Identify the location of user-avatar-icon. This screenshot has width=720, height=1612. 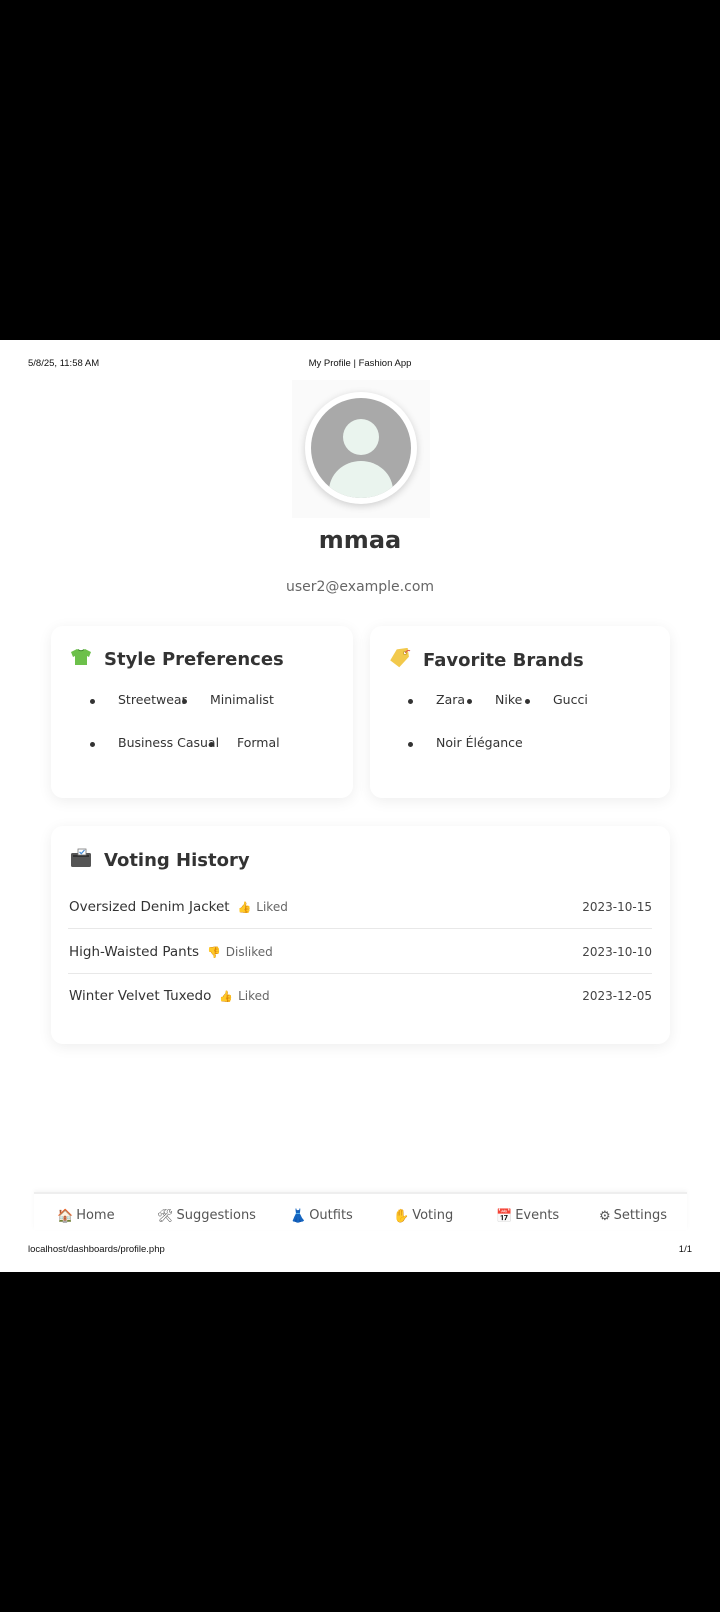
(361, 448).